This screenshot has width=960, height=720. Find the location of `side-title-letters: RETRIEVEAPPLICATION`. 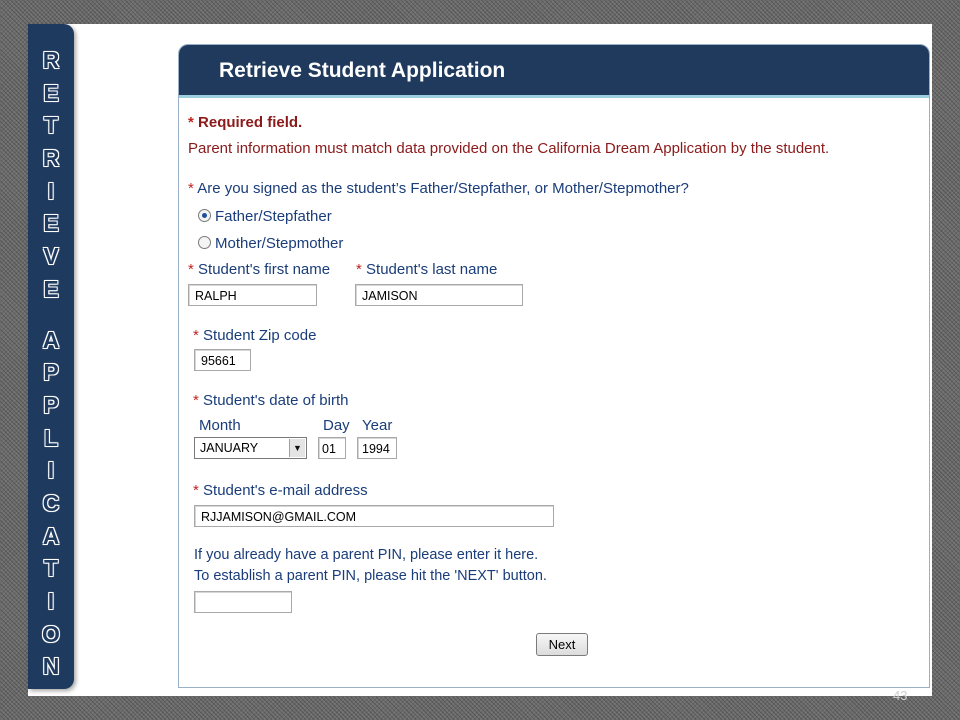

side-title-letters: RETRIEVEAPPLICATION is located at coordinates (51, 363).